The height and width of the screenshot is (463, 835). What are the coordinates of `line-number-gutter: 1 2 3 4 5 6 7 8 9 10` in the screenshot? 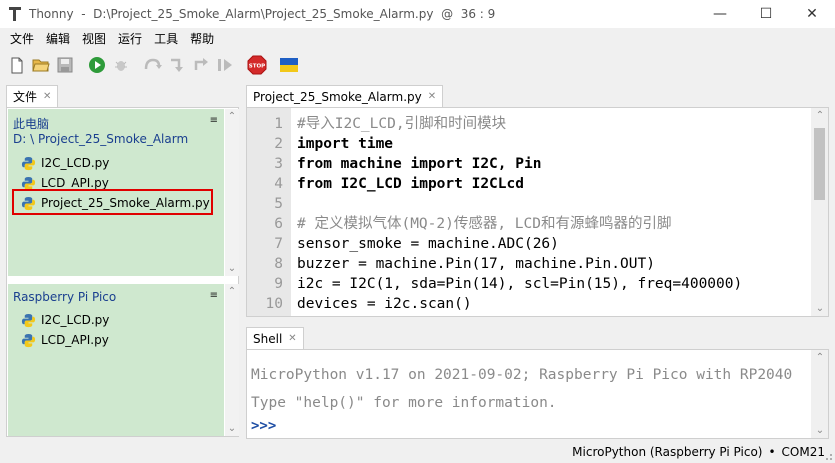 It's located at (269, 212).